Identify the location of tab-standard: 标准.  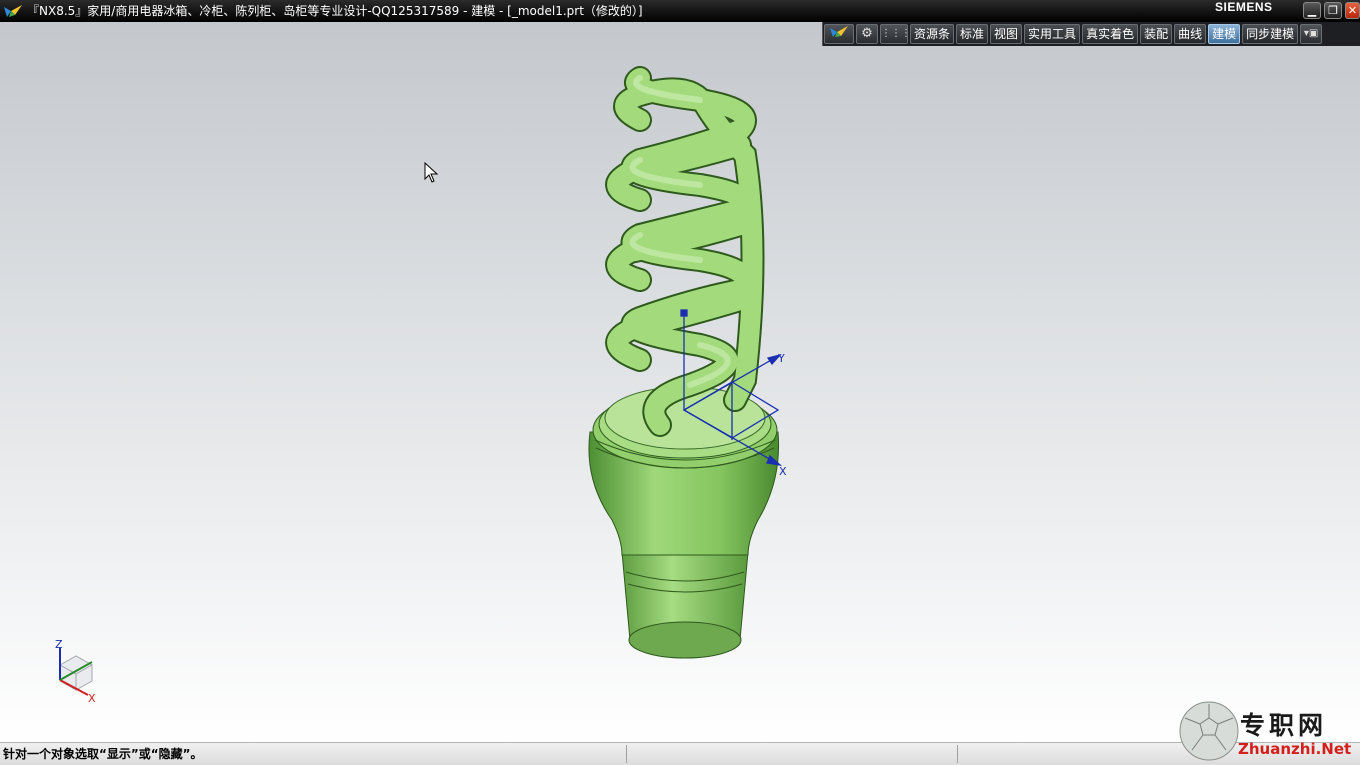
(972, 34).